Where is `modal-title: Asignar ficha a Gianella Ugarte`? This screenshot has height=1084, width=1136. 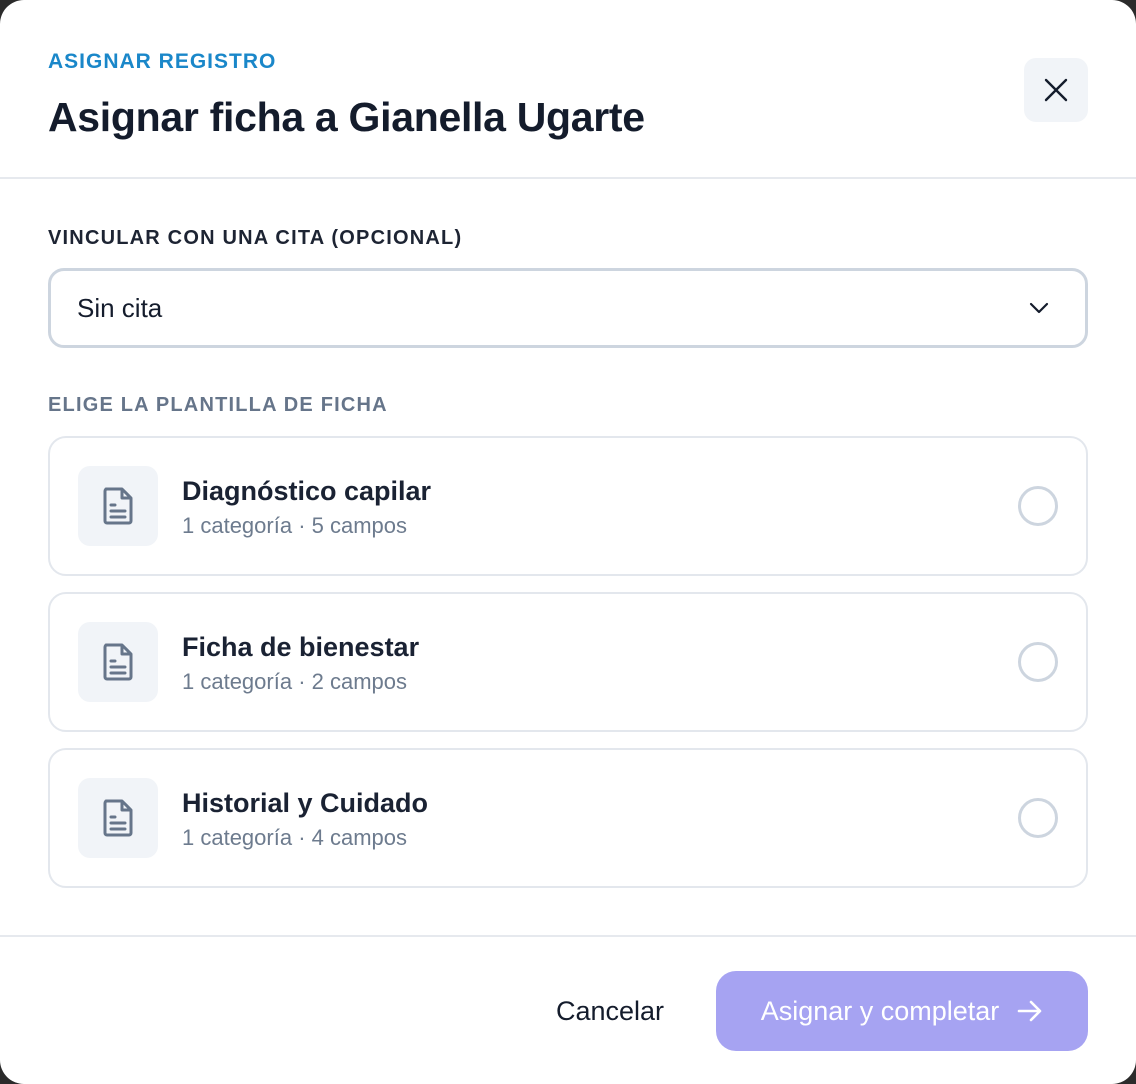
modal-title: Asignar ficha a Gianella Ugarte is located at coordinates (346, 117).